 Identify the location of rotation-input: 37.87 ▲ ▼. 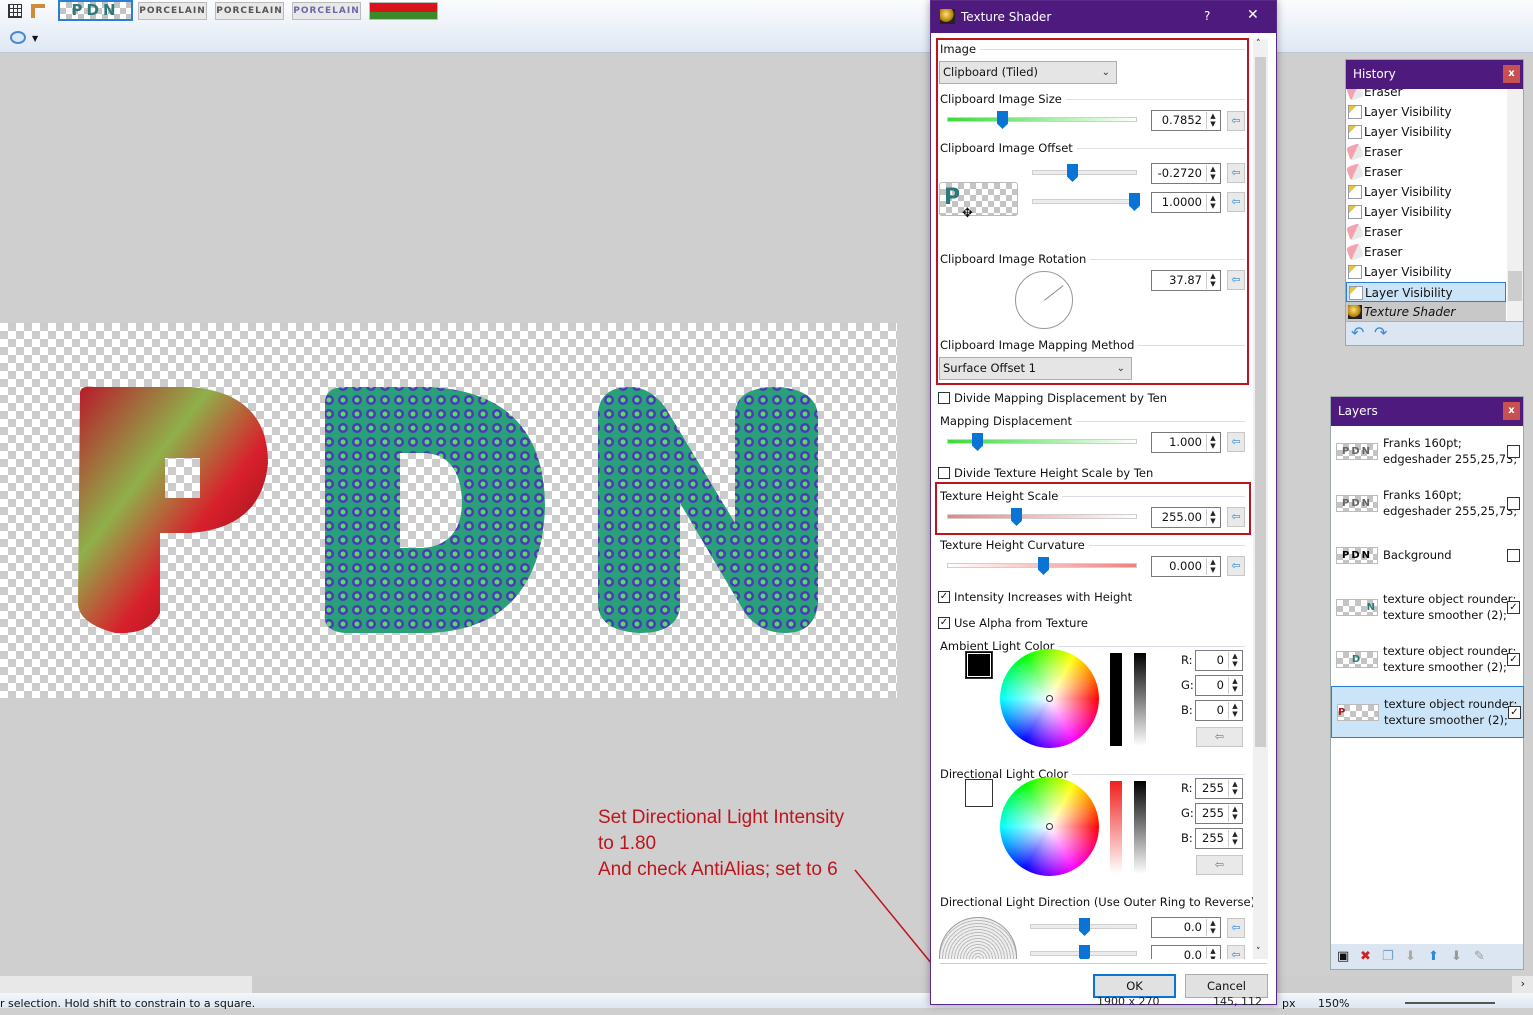
(1186, 280).